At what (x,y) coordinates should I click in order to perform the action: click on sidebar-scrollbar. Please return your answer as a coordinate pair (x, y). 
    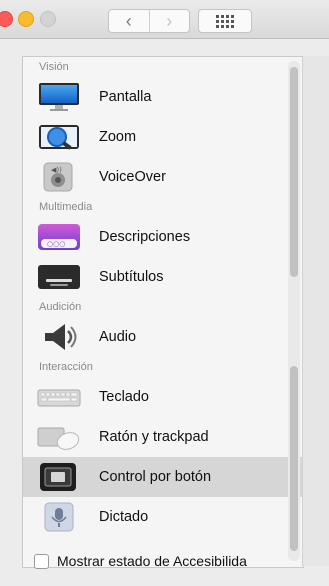
    Looking at the image, I should click on (294, 311).